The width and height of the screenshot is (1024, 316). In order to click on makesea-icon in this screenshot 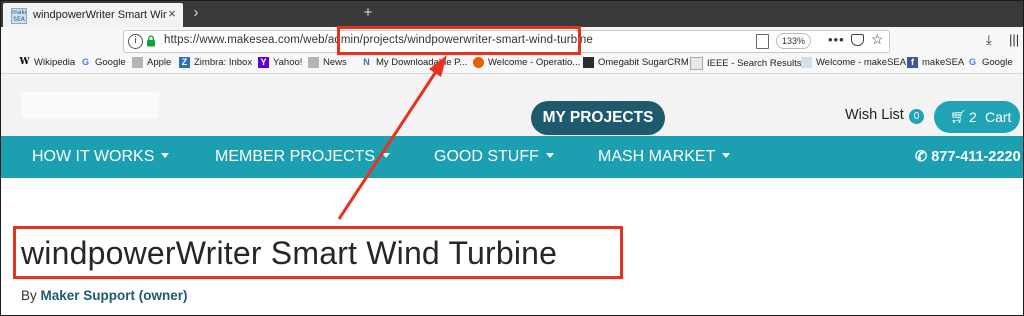, I will do `click(806, 62)`.